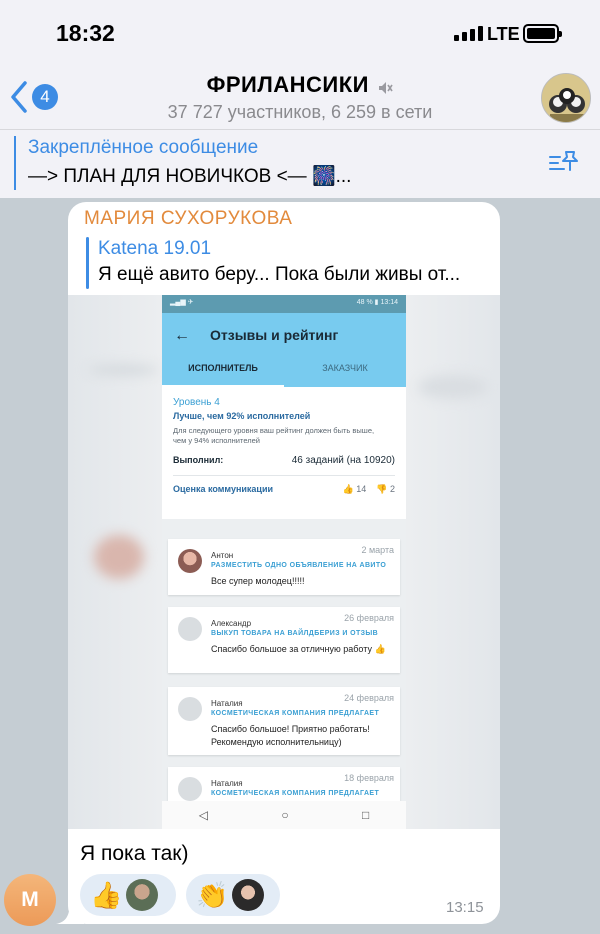 This screenshot has height=934, width=600. I want to click on rating-level: Уровень 4, so click(196, 402).